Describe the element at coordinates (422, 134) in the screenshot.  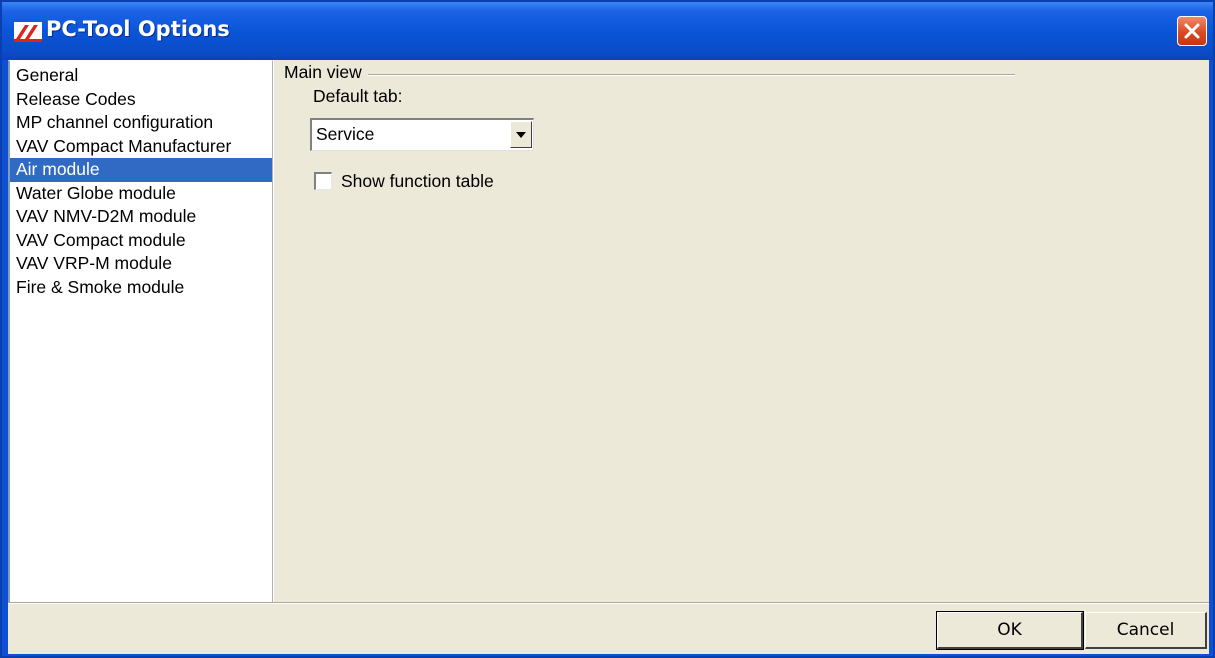
I see `default-tab-select: Service` at that location.